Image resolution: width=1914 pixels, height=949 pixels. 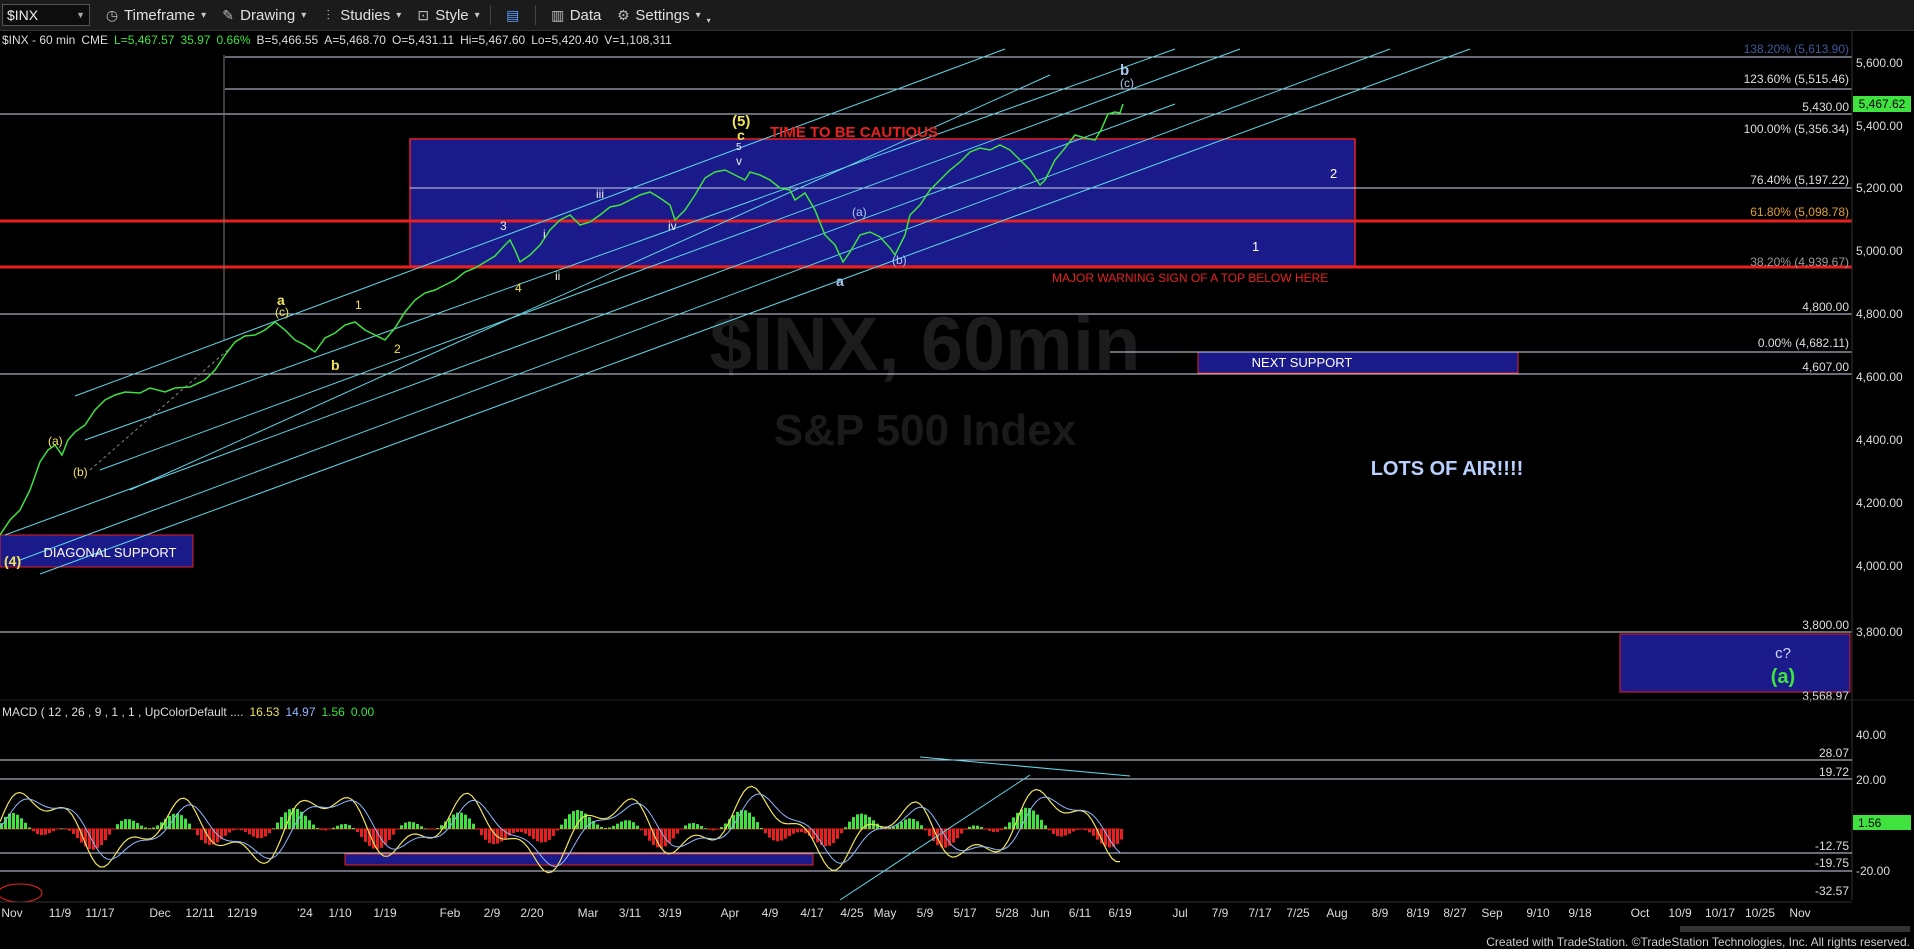 What do you see at coordinates (1825, 307) in the screenshot?
I see `level-4800-label: 4,800.00` at bounding box center [1825, 307].